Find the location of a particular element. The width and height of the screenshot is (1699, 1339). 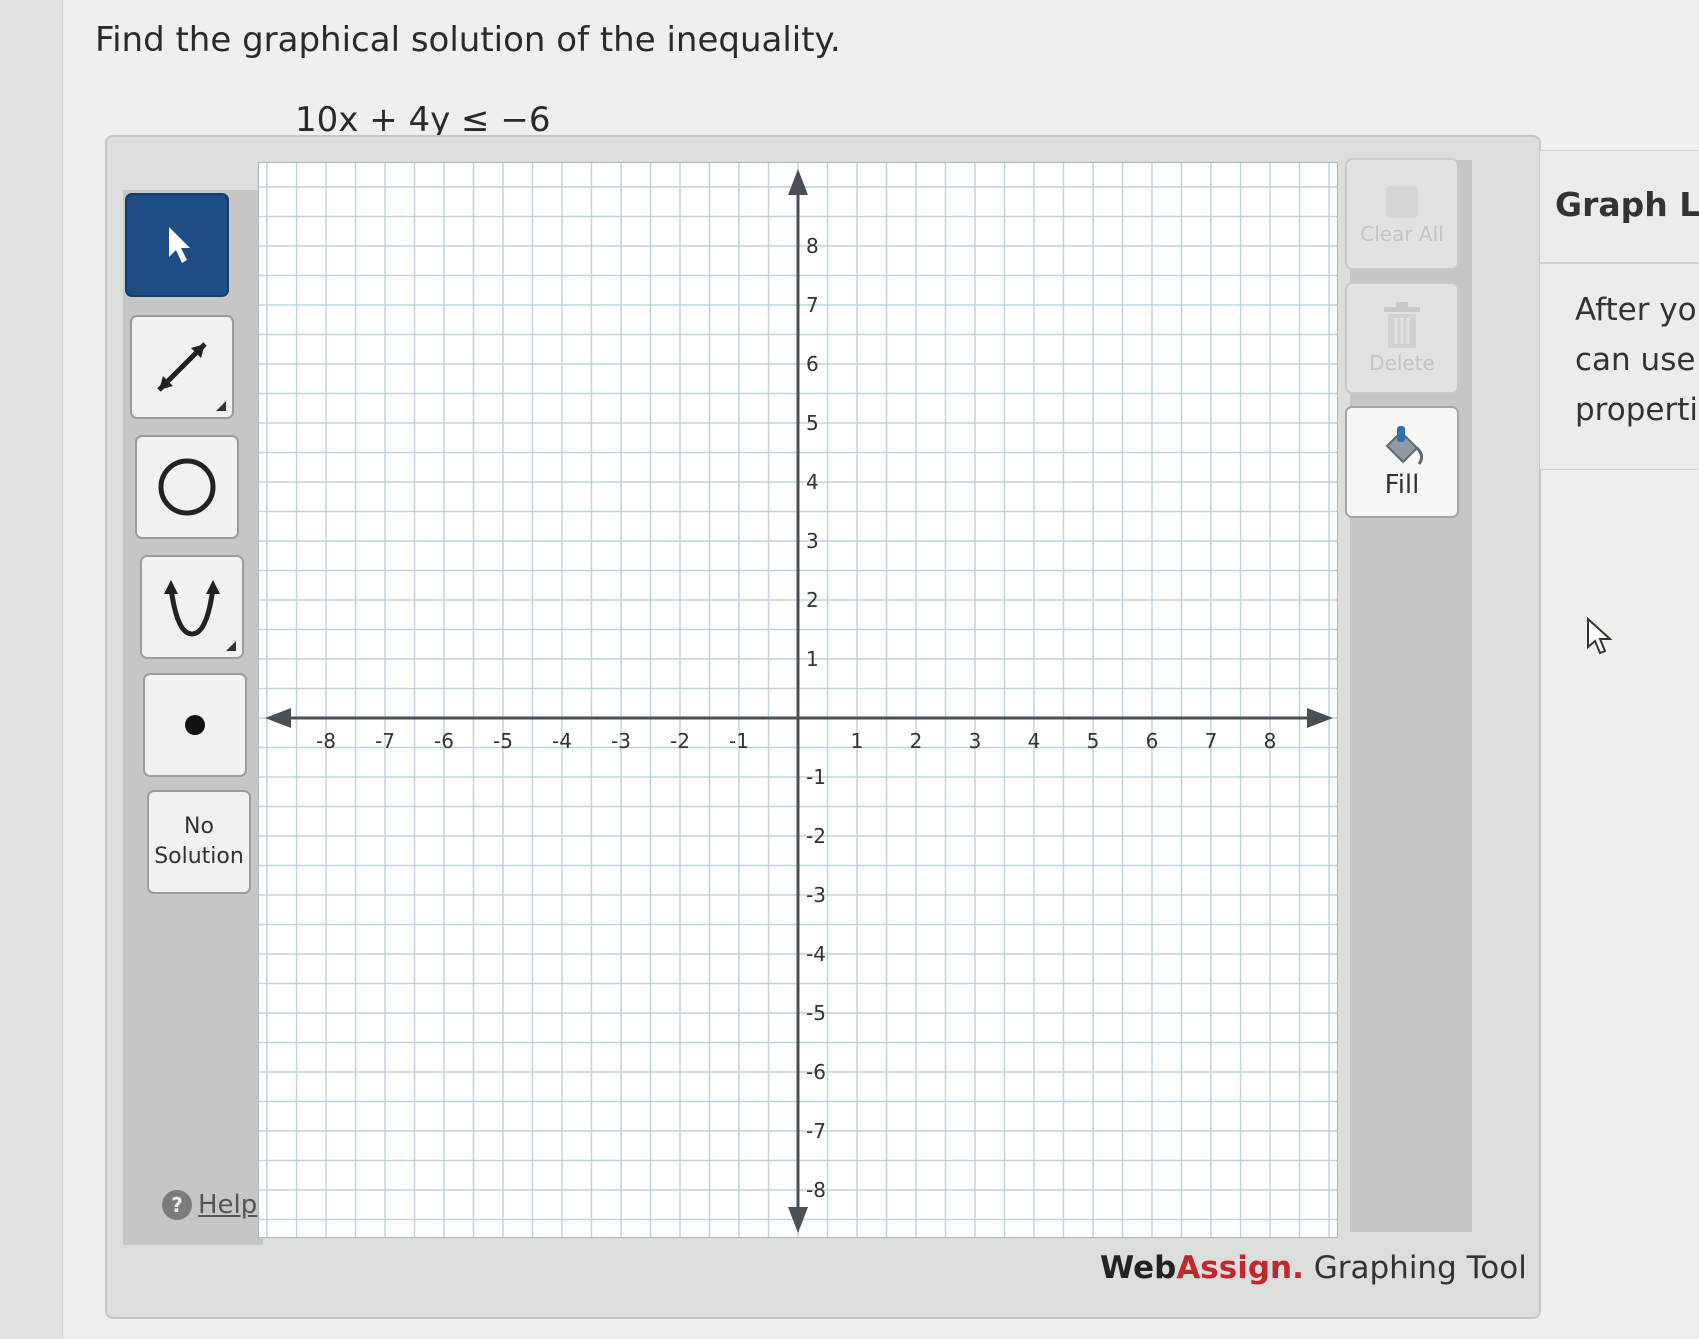

mouse-cursor-icon is located at coordinates (1600, 636).